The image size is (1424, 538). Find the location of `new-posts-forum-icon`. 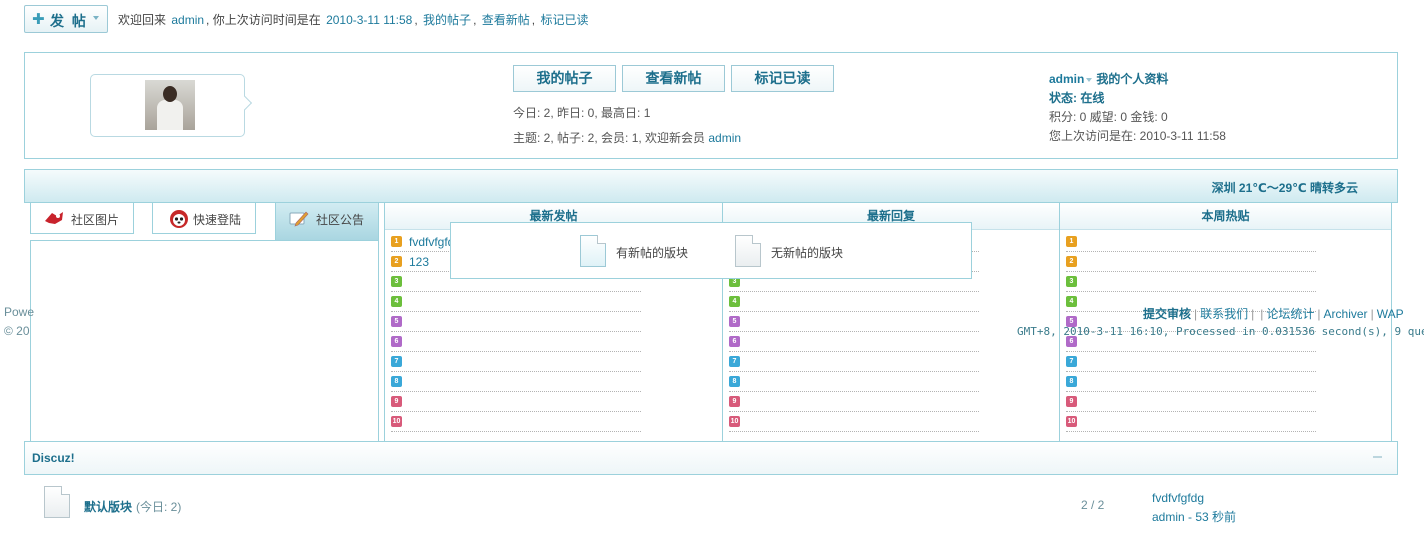

new-posts-forum-icon is located at coordinates (593, 251).